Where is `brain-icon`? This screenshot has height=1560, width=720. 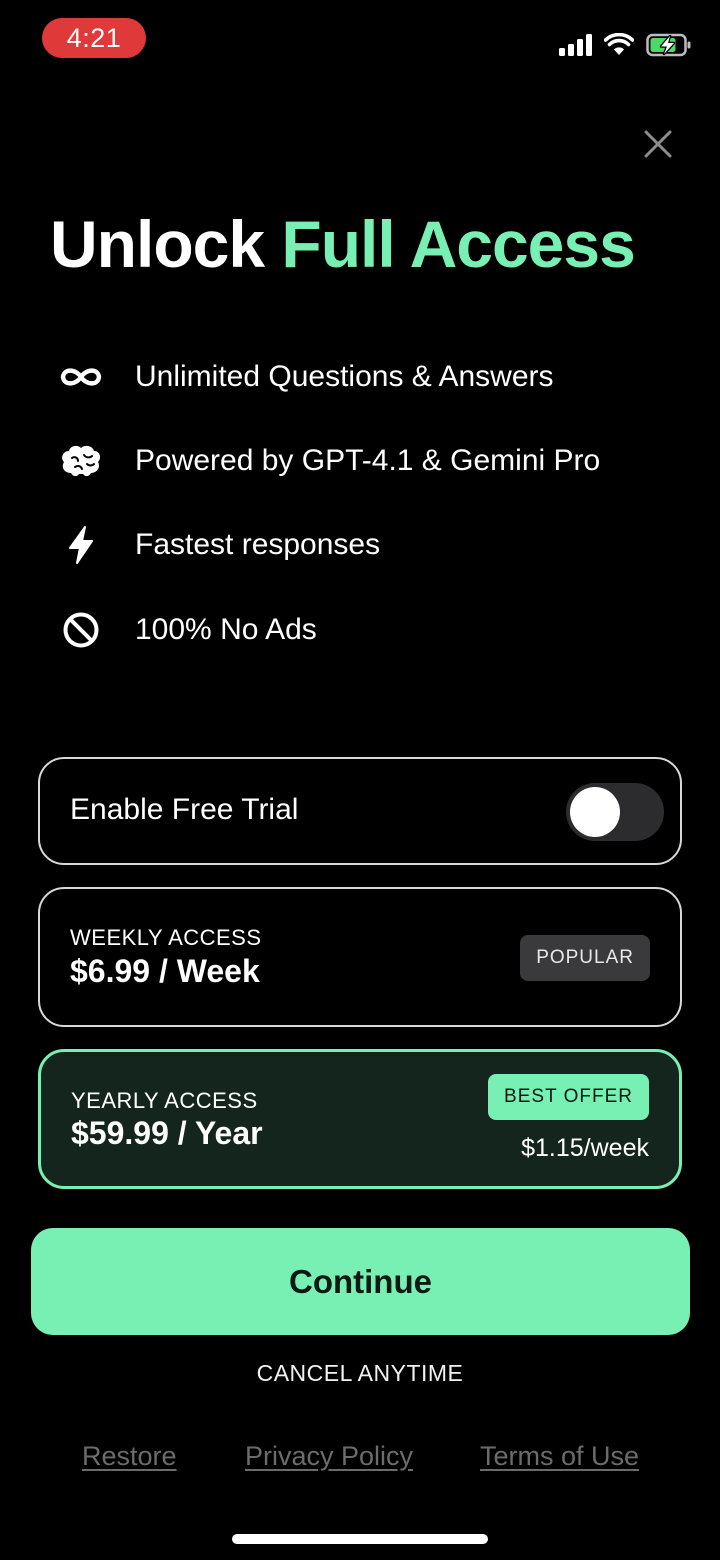
brain-icon is located at coordinates (81, 461).